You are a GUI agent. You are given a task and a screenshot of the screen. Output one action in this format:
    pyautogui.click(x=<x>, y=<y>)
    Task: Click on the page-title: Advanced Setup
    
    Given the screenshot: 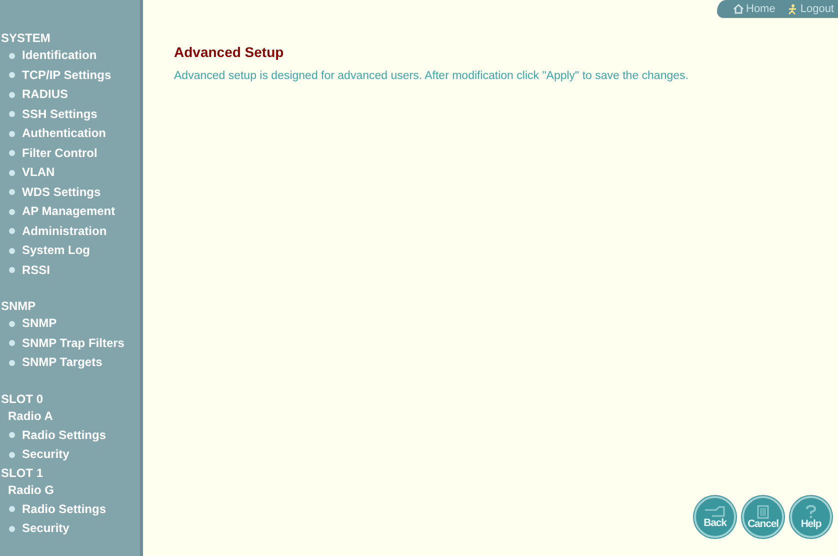 What is the action you would take?
    pyautogui.click(x=229, y=52)
    